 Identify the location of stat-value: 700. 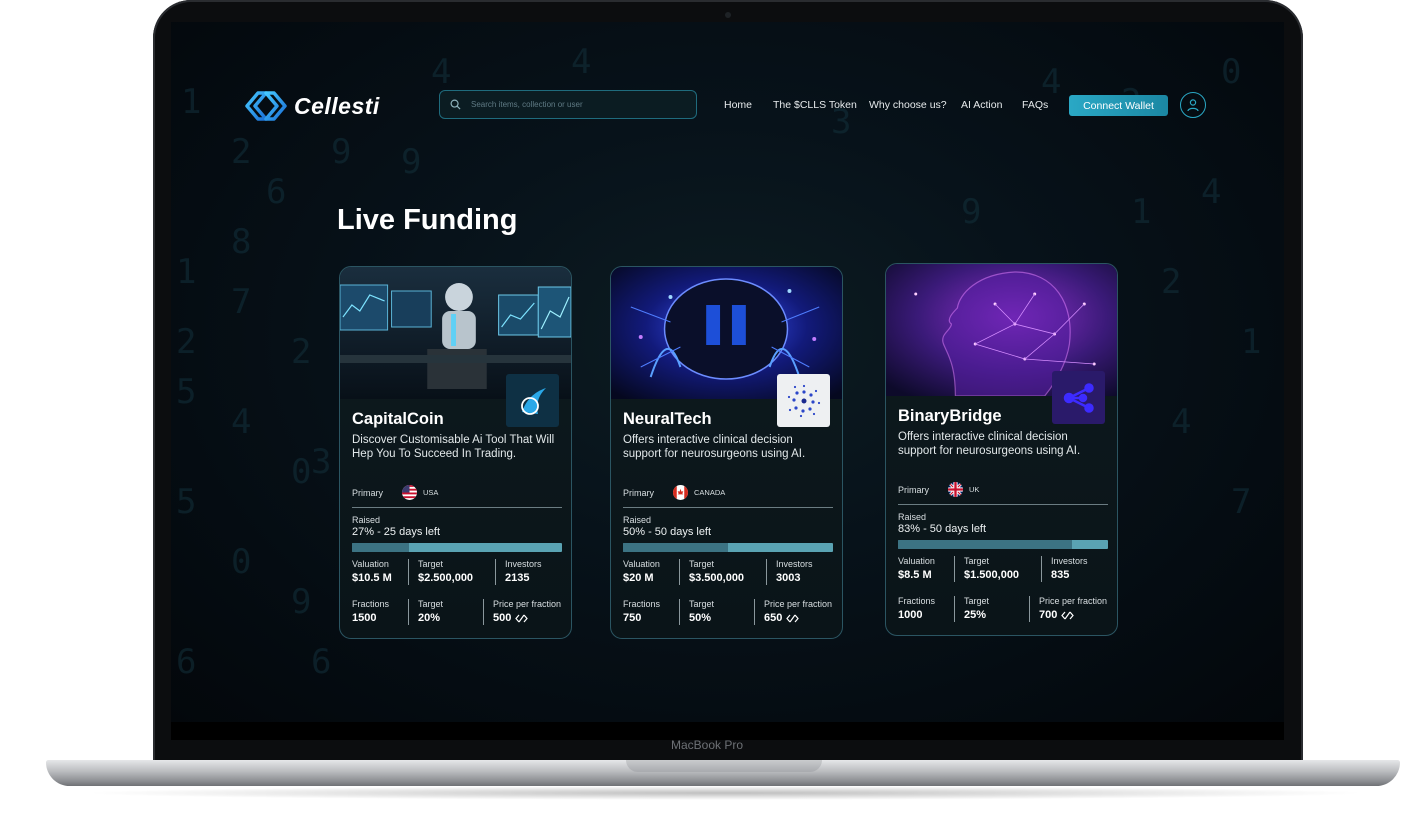
(1073, 615).